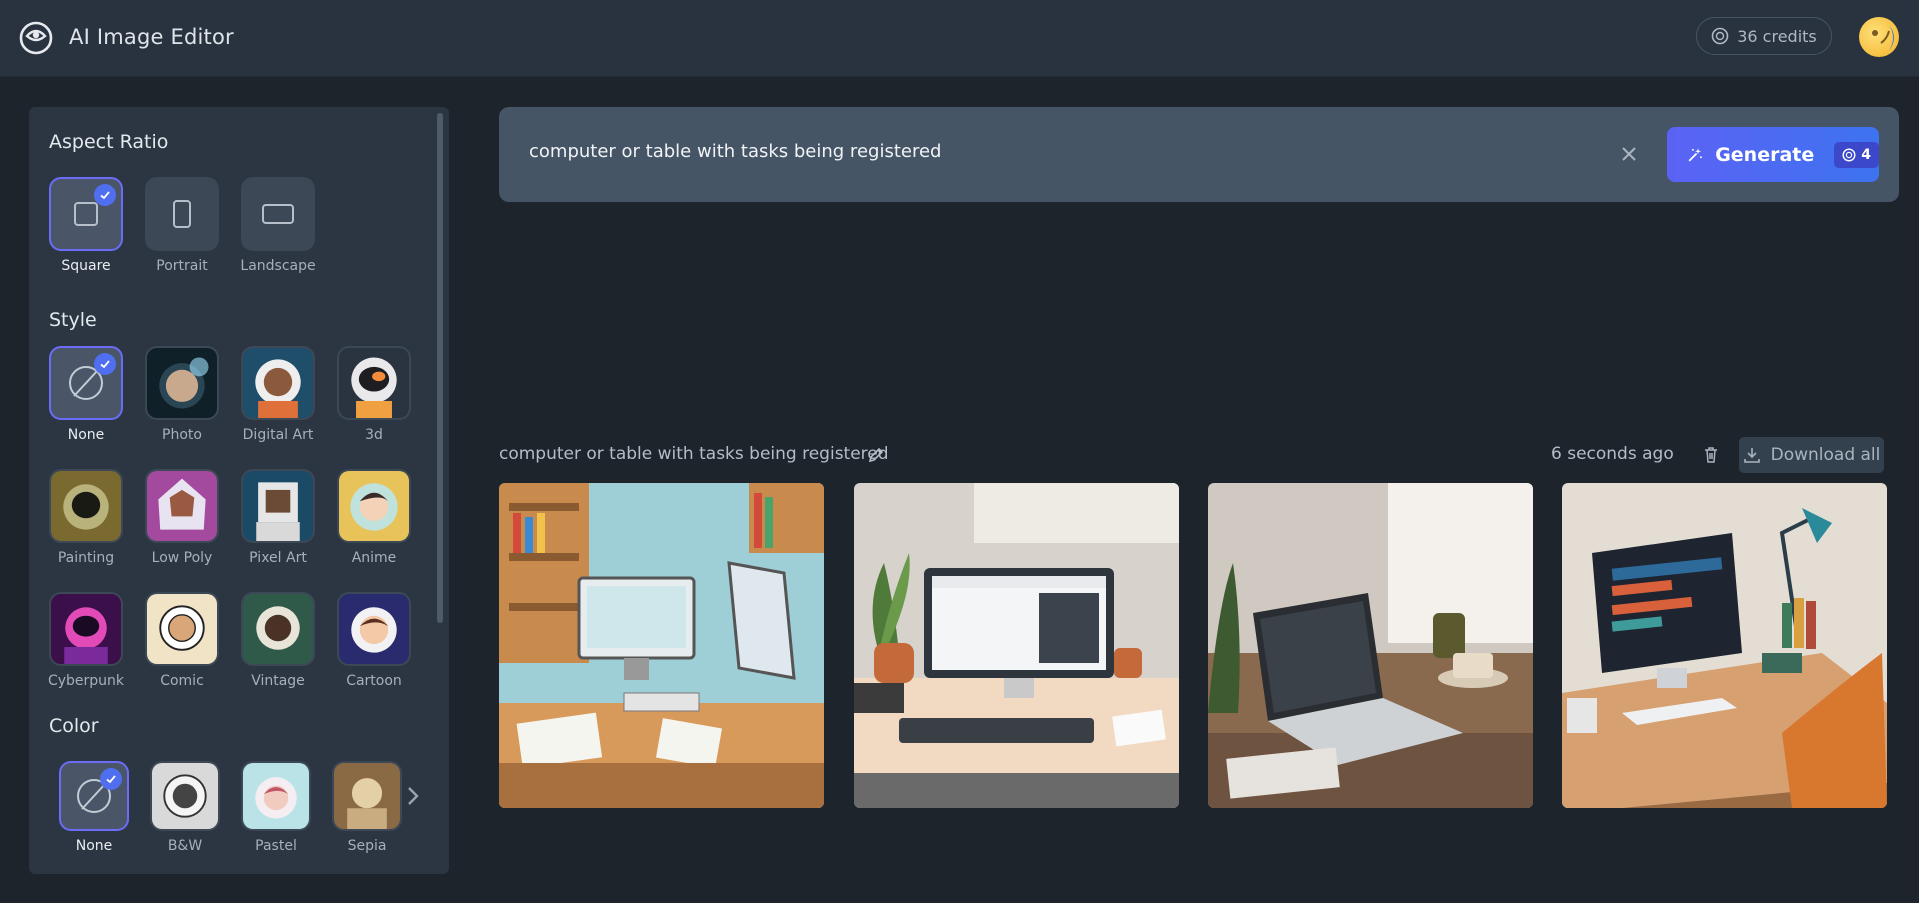  What do you see at coordinates (959, 38) in the screenshot?
I see `top-bar: AI Image Editor 36 credits` at bounding box center [959, 38].